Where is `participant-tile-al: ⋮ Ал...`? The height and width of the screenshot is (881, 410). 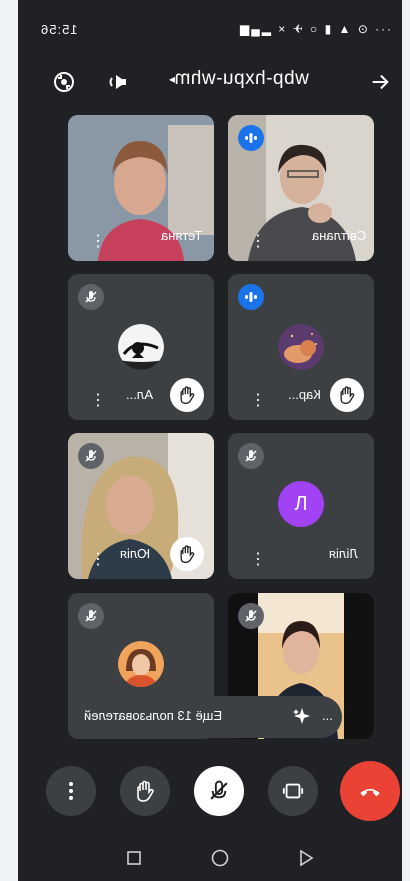
participant-tile-al: ⋮ Ал... is located at coordinates (141, 347).